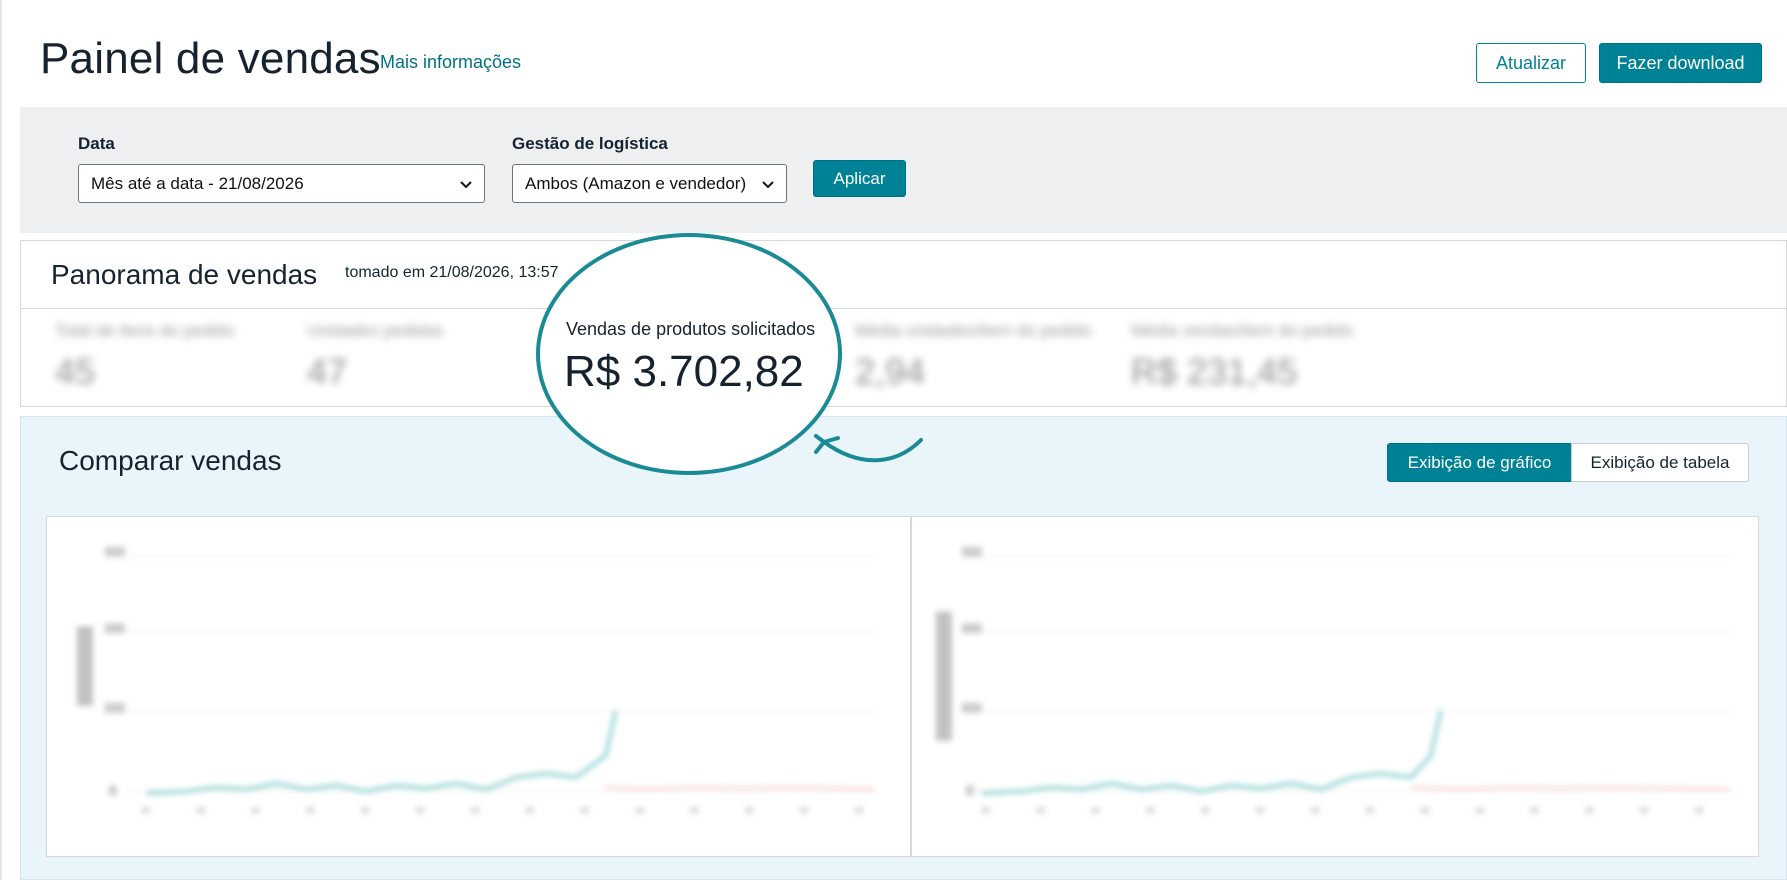  What do you see at coordinates (691, 329) in the screenshot?
I see `highlight-metric-label: Vendas de produtos solicitados` at bounding box center [691, 329].